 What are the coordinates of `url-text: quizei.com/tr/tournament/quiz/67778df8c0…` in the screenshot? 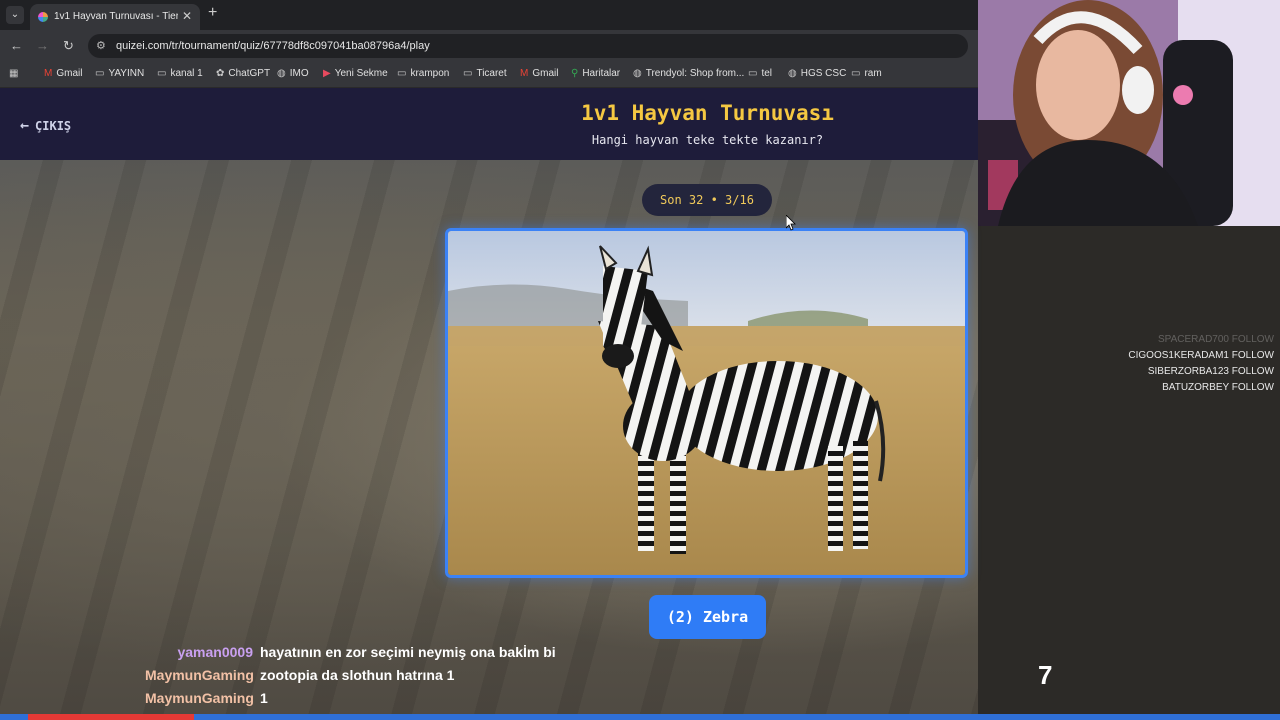 It's located at (273, 46).